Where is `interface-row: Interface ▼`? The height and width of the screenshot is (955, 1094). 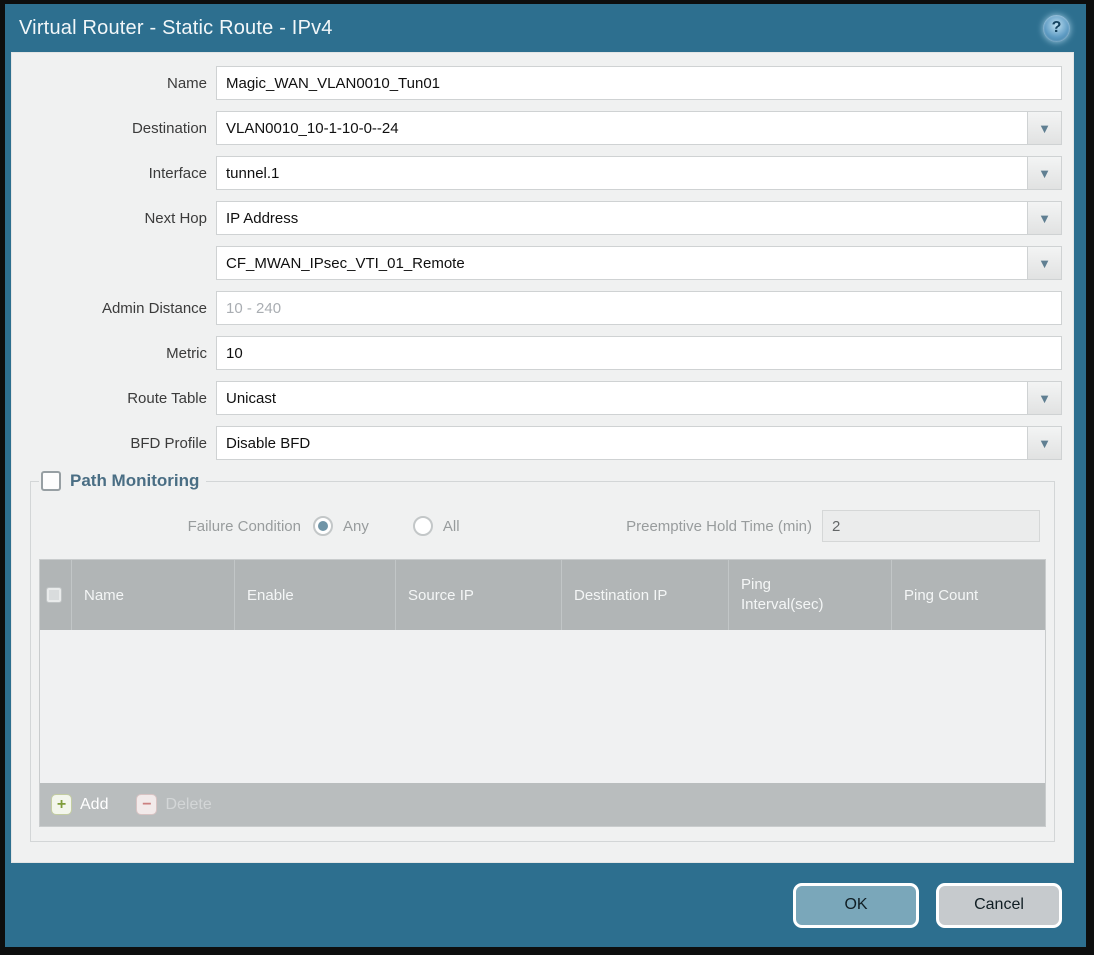
interface-row: Interface ▼ is located at coordinates (537, 173).